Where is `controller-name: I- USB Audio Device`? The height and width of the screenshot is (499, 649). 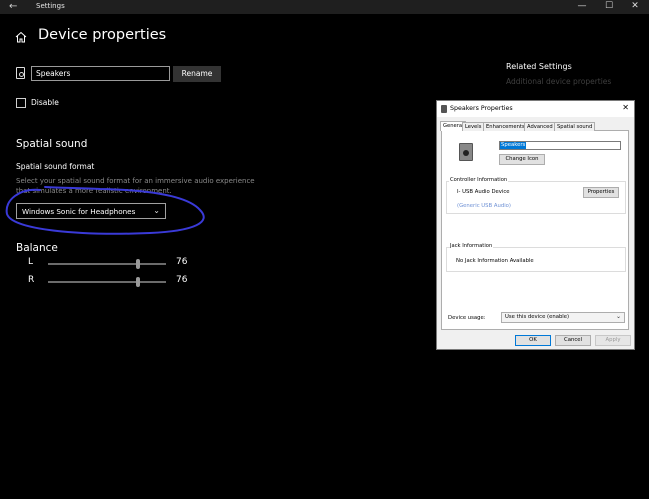 controller-name: I- USB Audio Device is located at coordinates (483, 192).